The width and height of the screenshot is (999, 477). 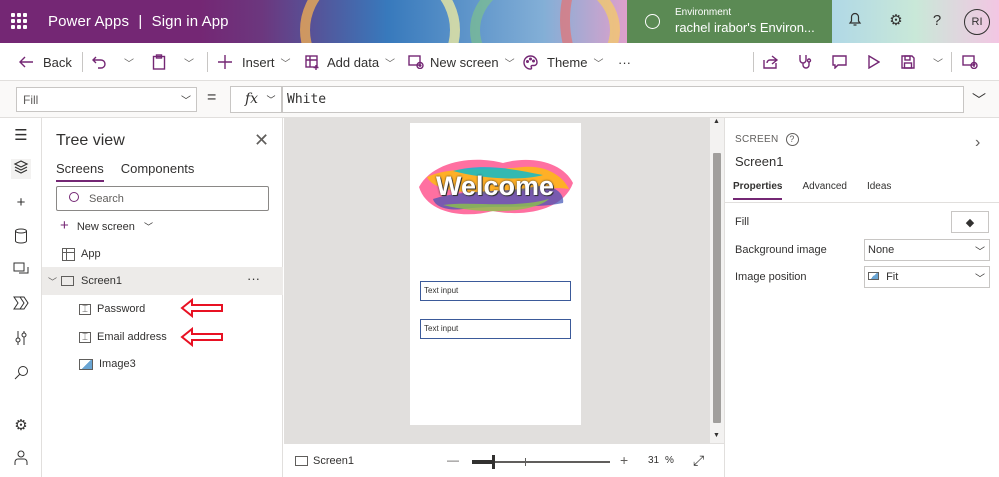 I want to click on app-launcher-icon, so click(x=19, y=21).